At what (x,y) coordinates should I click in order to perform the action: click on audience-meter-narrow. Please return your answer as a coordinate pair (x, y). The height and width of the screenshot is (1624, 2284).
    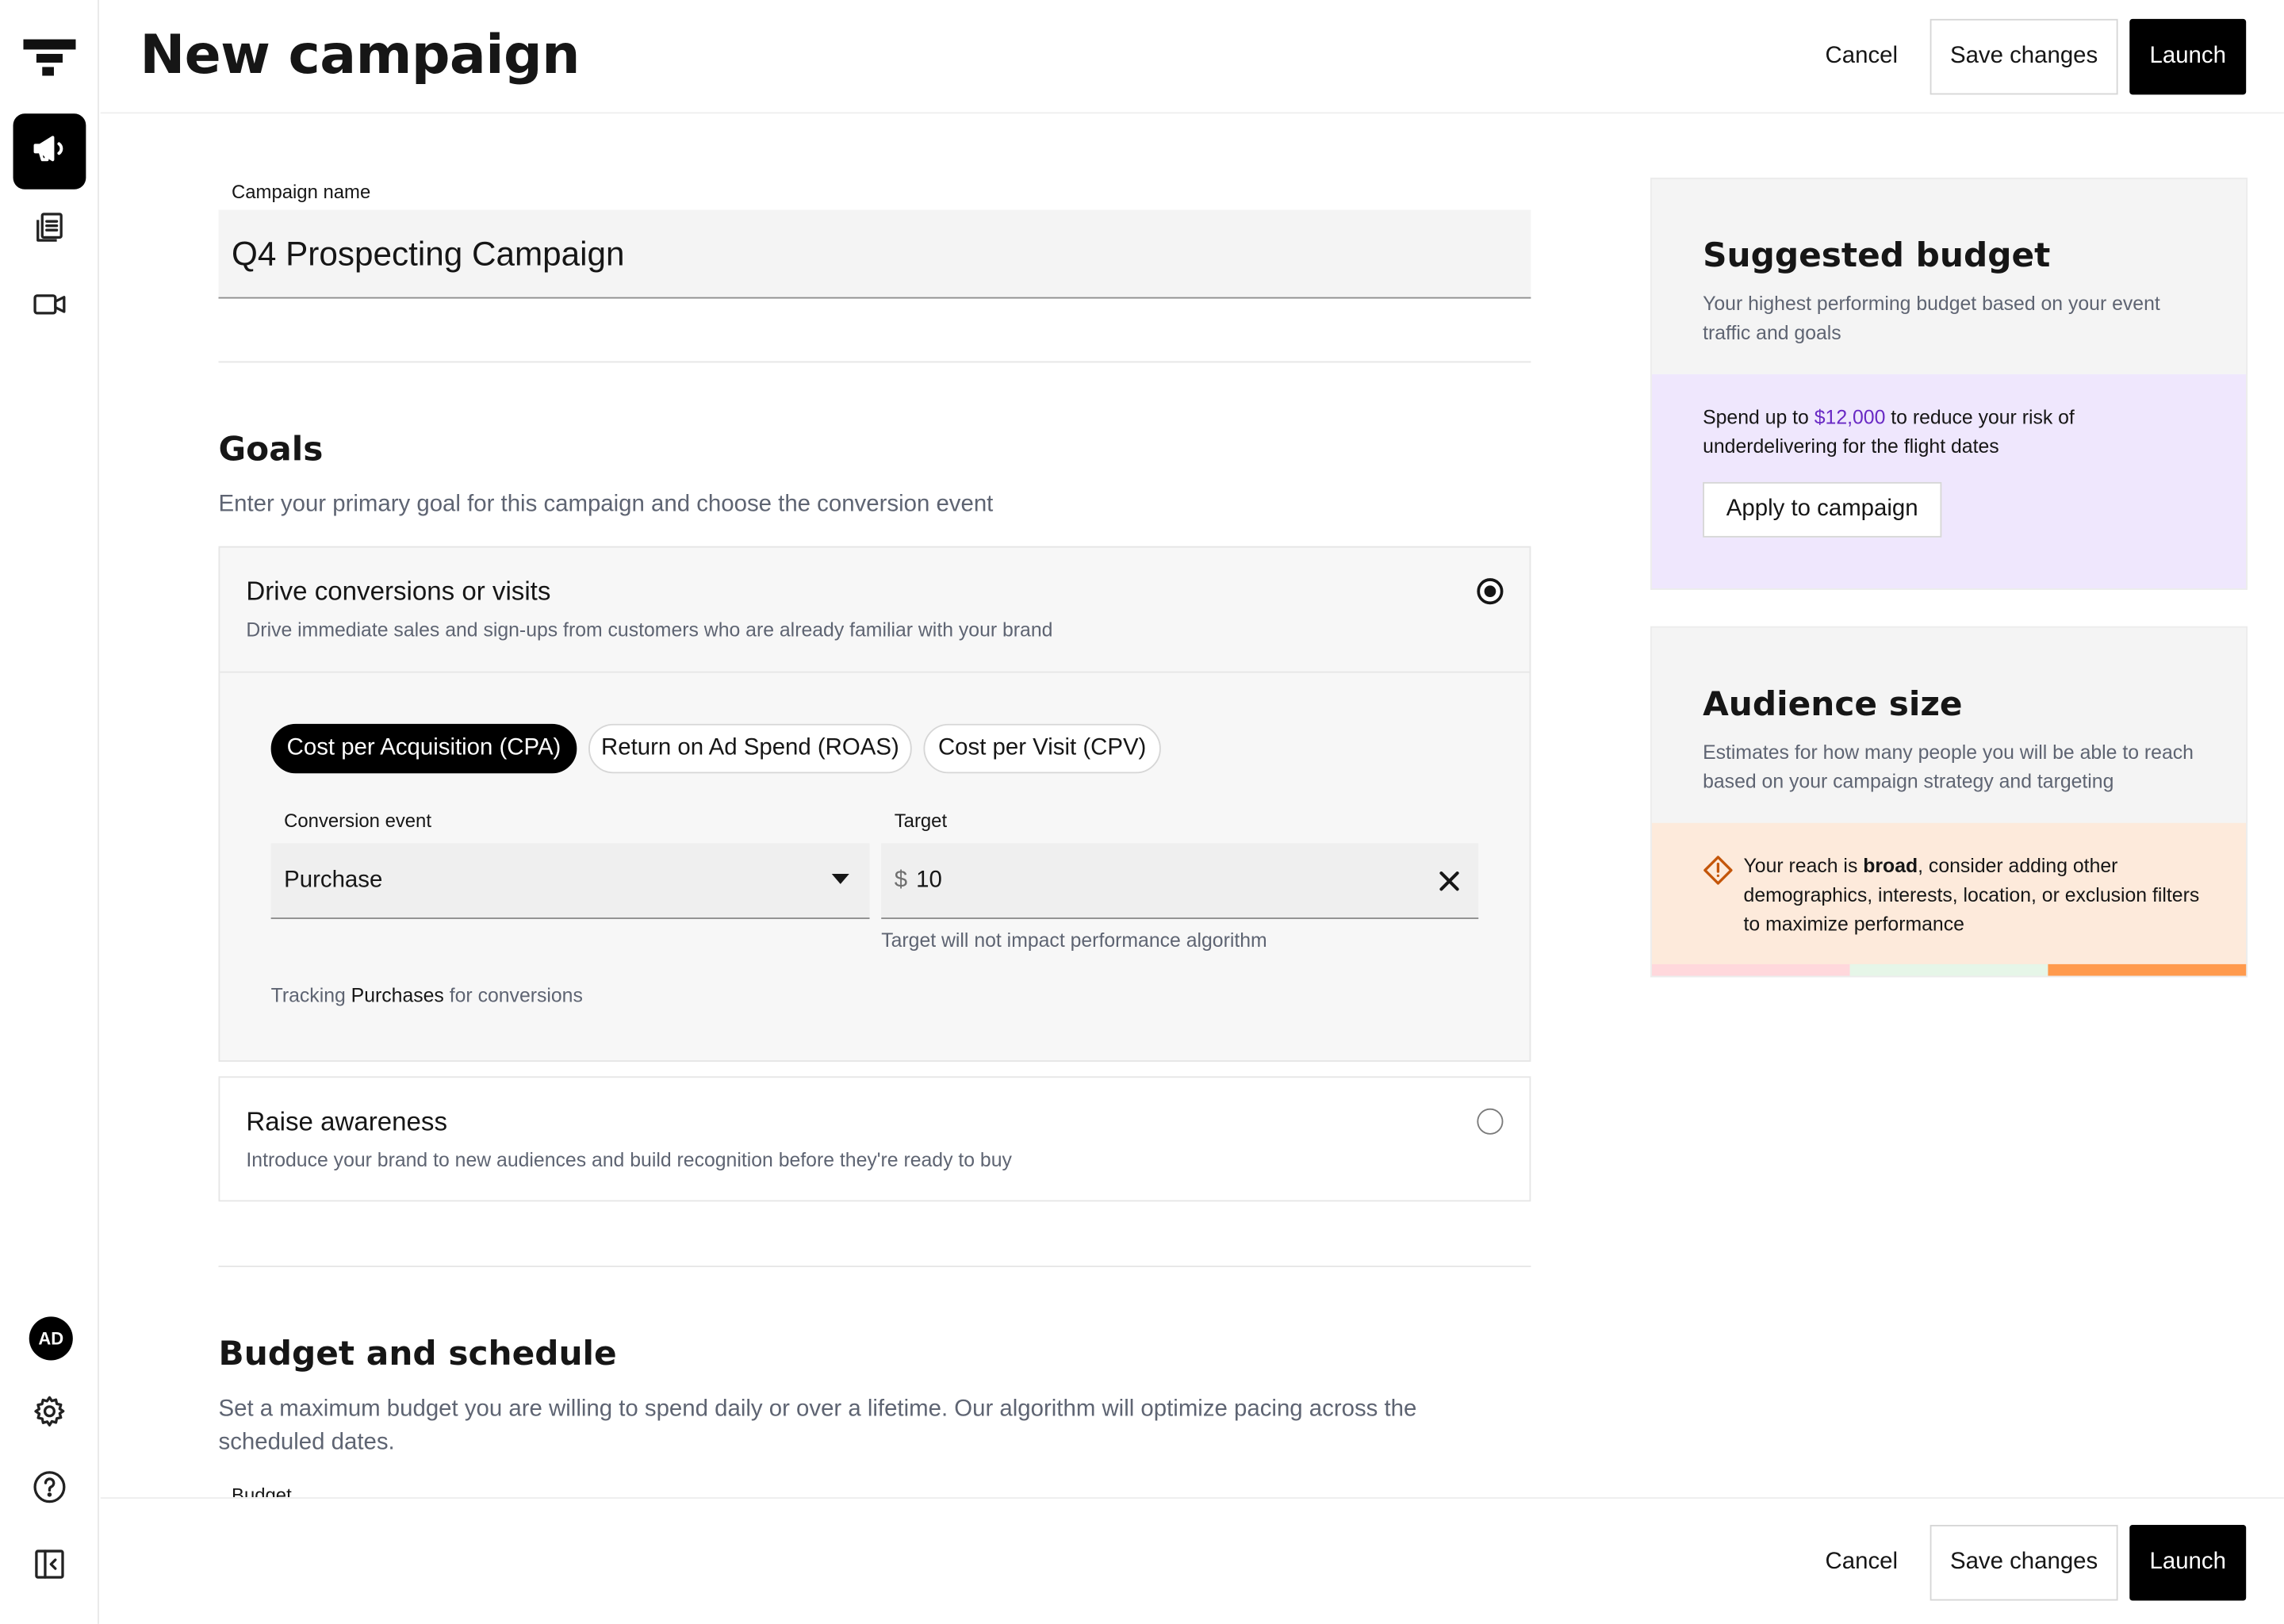
    Looking at the image, I should click on (1750, 969).